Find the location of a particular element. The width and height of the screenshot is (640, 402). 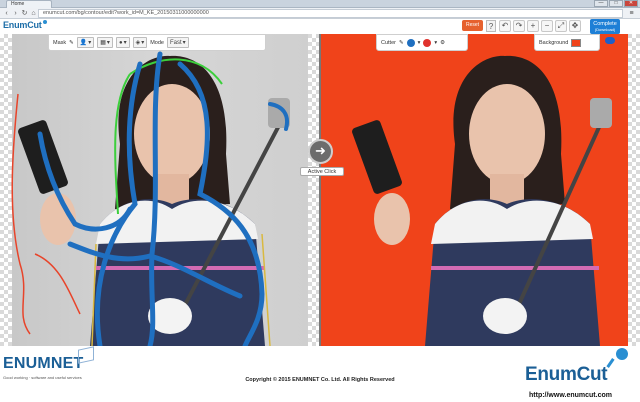

arrow-right-icon: ➜ is located at coordinates (320, 150).